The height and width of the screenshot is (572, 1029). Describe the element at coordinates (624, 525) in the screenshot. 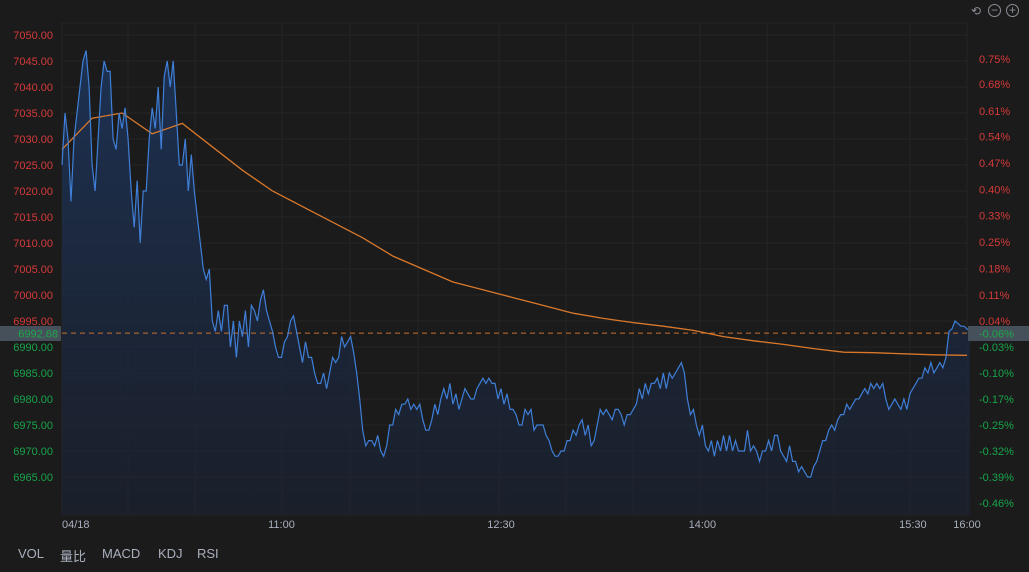

I see `x-axis: 11:00 12:30 14:00 15:30 16:00` at that location.